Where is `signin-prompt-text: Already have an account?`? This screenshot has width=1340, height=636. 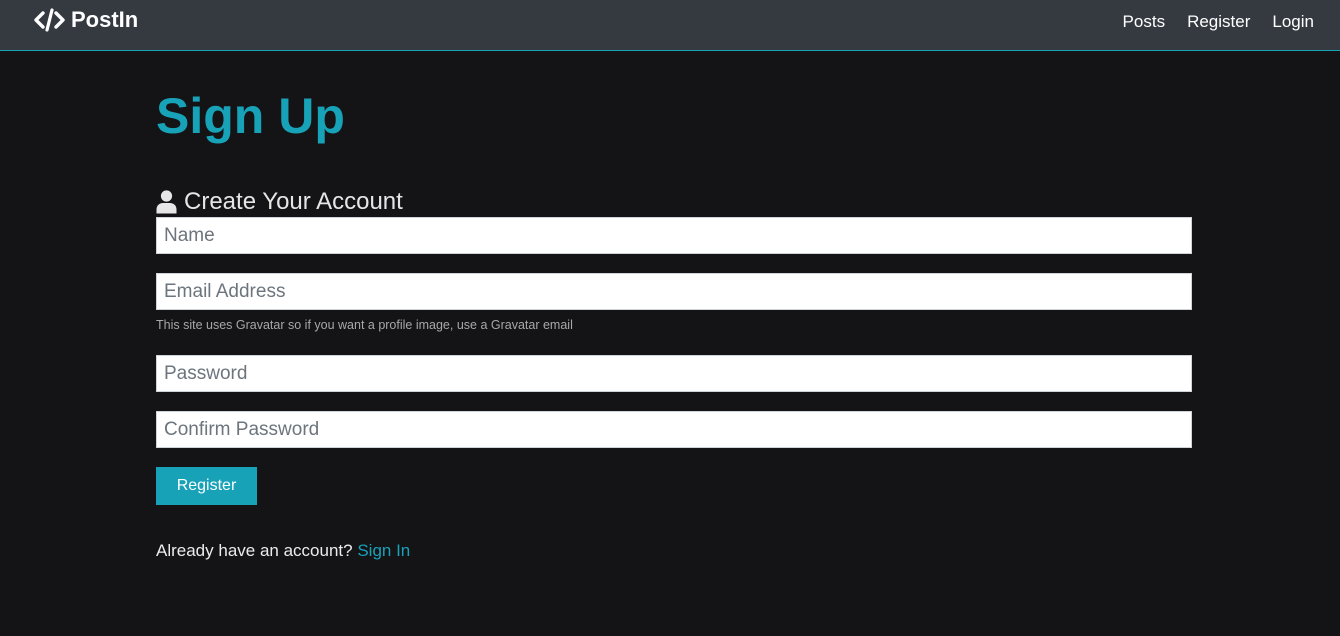 signin-prompt-text: Already have an account? is located at coordinates (254, 550).